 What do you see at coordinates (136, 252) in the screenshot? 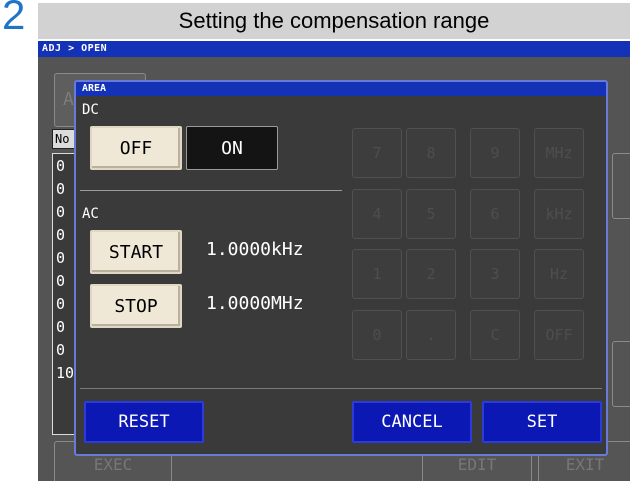
I see `ac-start-button: START` at bounding box center [136, 252].